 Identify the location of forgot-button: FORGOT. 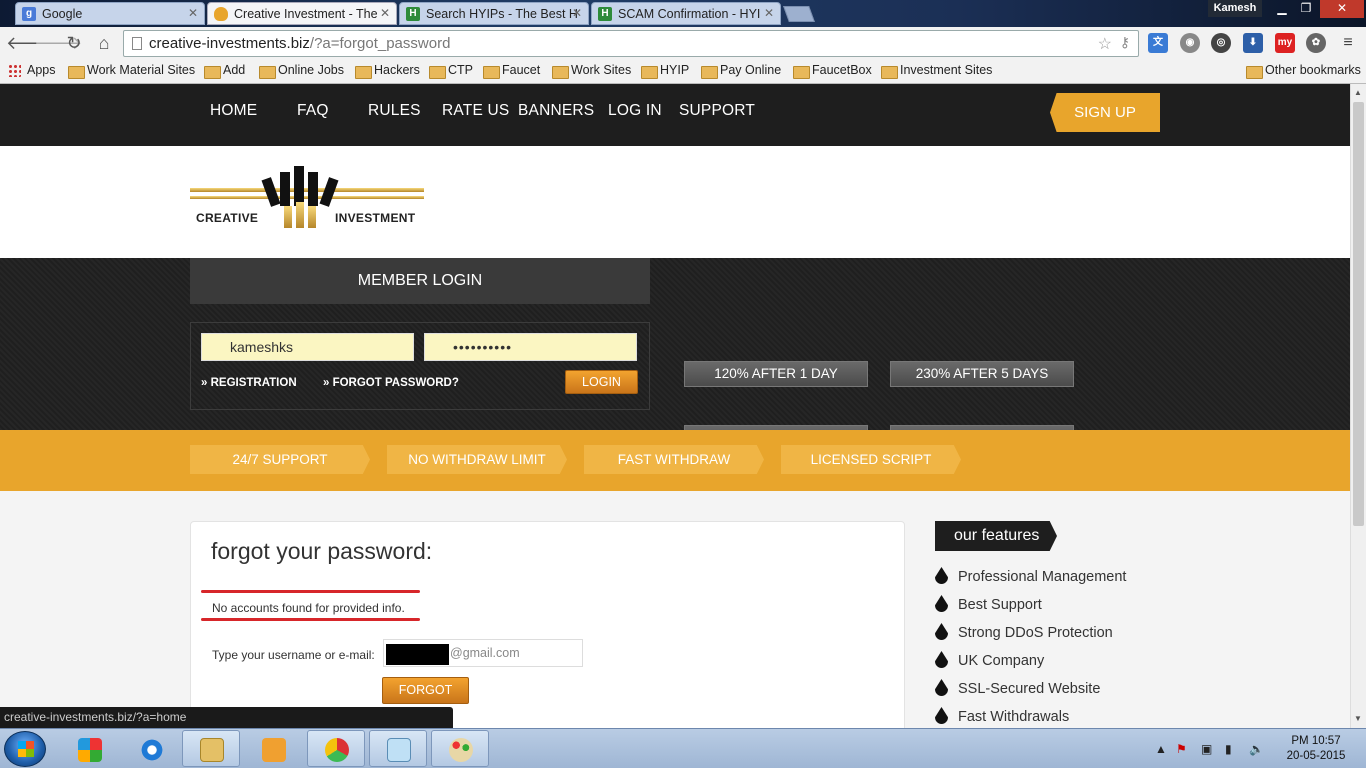
(425, 690).